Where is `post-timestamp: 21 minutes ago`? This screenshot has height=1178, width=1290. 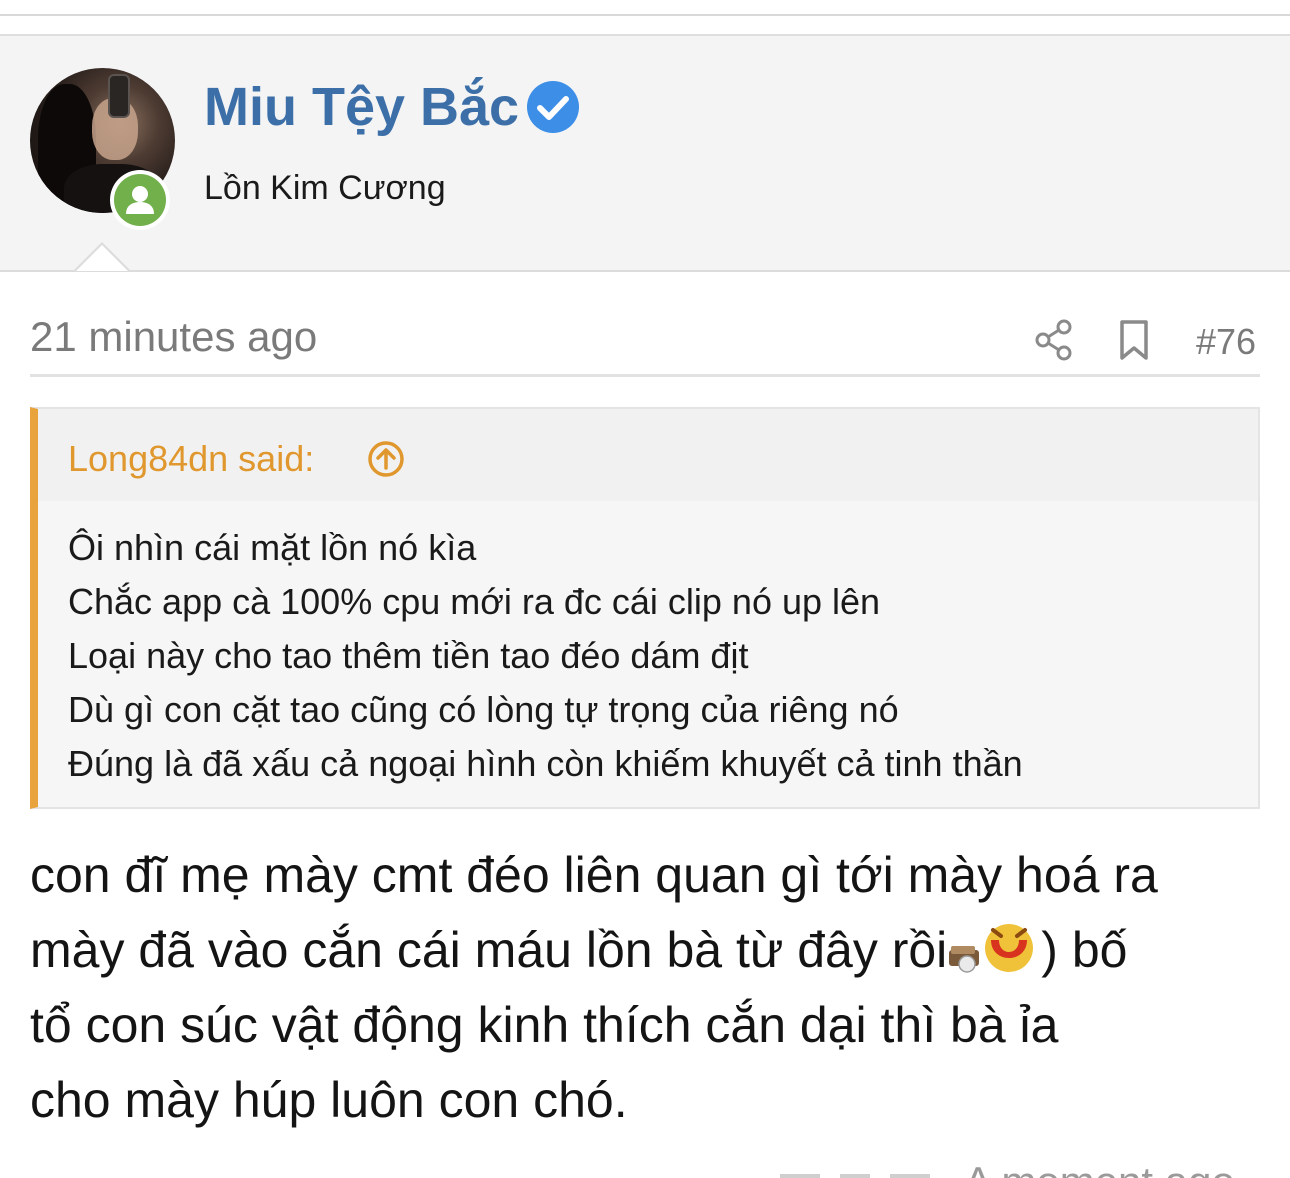
post-timestamp: 21 minutes ago is located at coordinates (173, 337).